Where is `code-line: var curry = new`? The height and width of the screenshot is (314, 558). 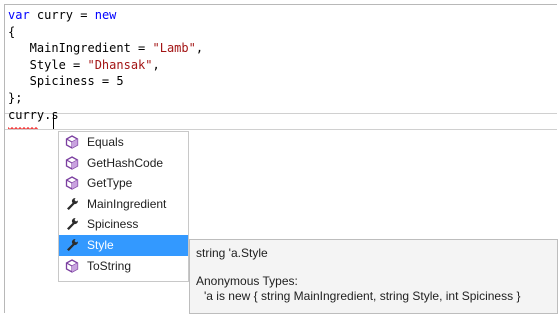 code-line: var curry = new is located at coordinates (105, 15).